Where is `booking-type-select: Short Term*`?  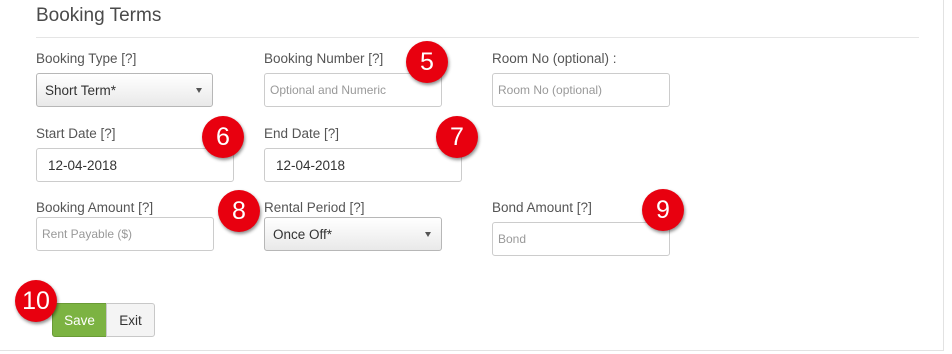
booking-type-select: Short Term* is located at coordinates (124, 90).